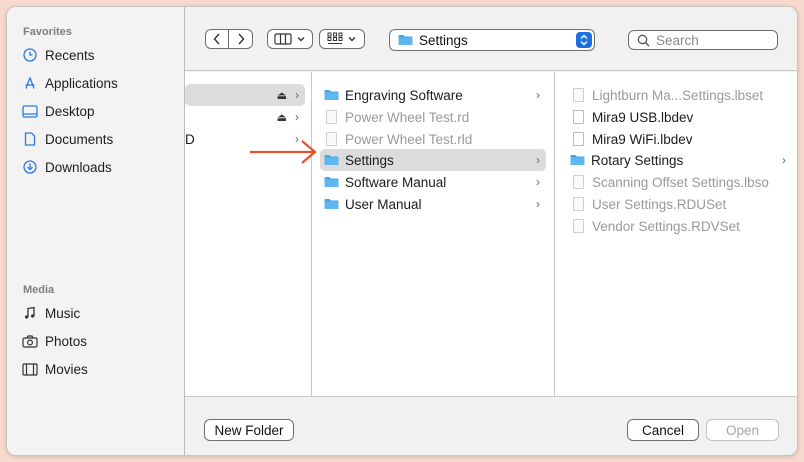 This screenshot has height=462, width=804. I want to click on new-folder-button: New Folder, so click(249, 430).